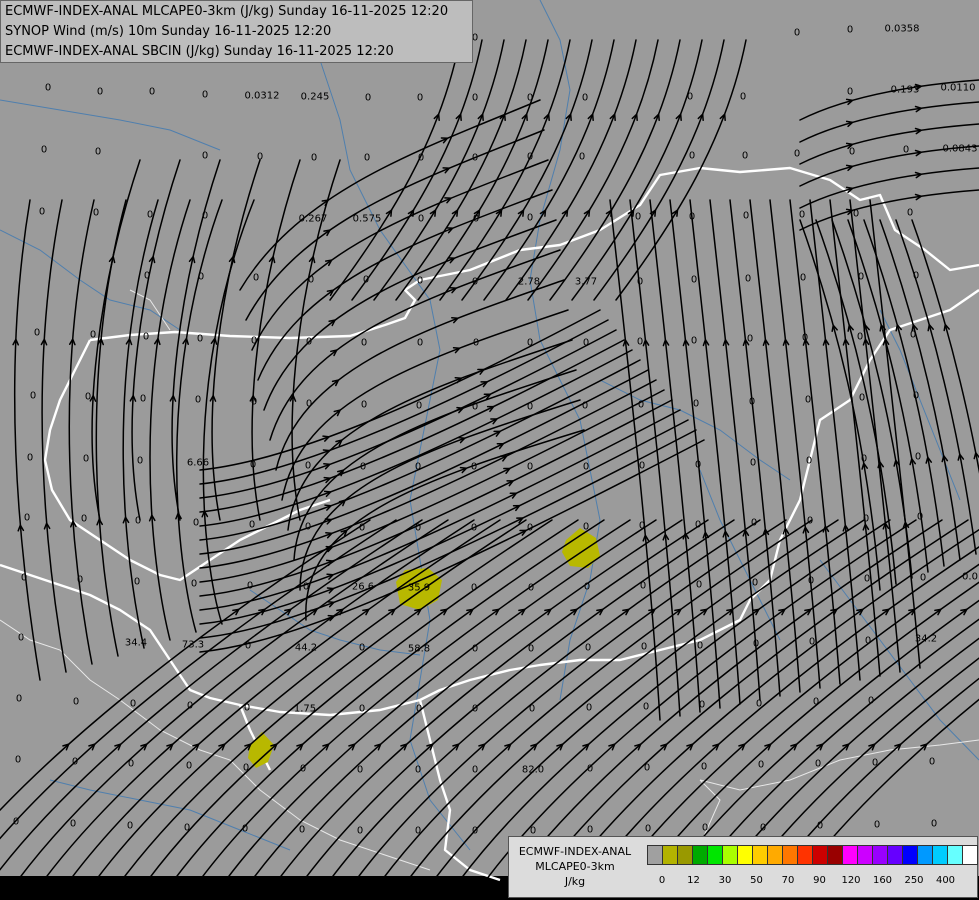 The height and width of the screenshot is (900, 979). I want to click on grid-value: 0.575, so click(367, 219).